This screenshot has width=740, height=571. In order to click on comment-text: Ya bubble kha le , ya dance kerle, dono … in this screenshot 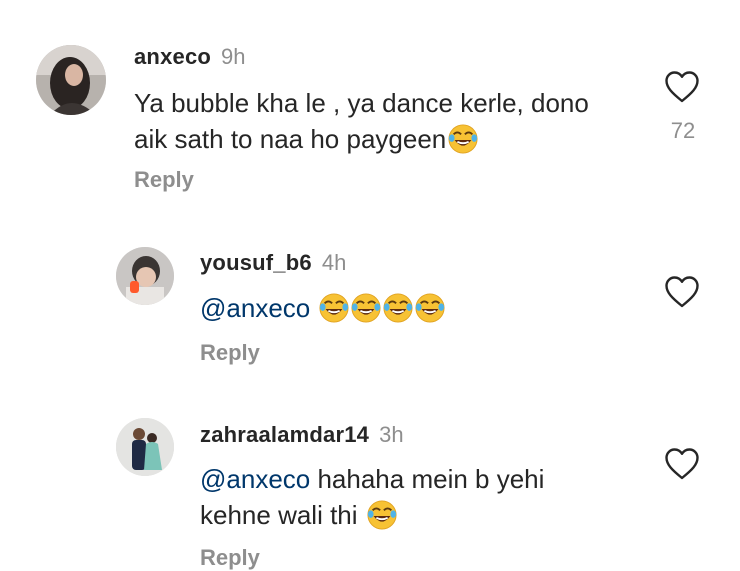, I will do `click(361, 121)`.